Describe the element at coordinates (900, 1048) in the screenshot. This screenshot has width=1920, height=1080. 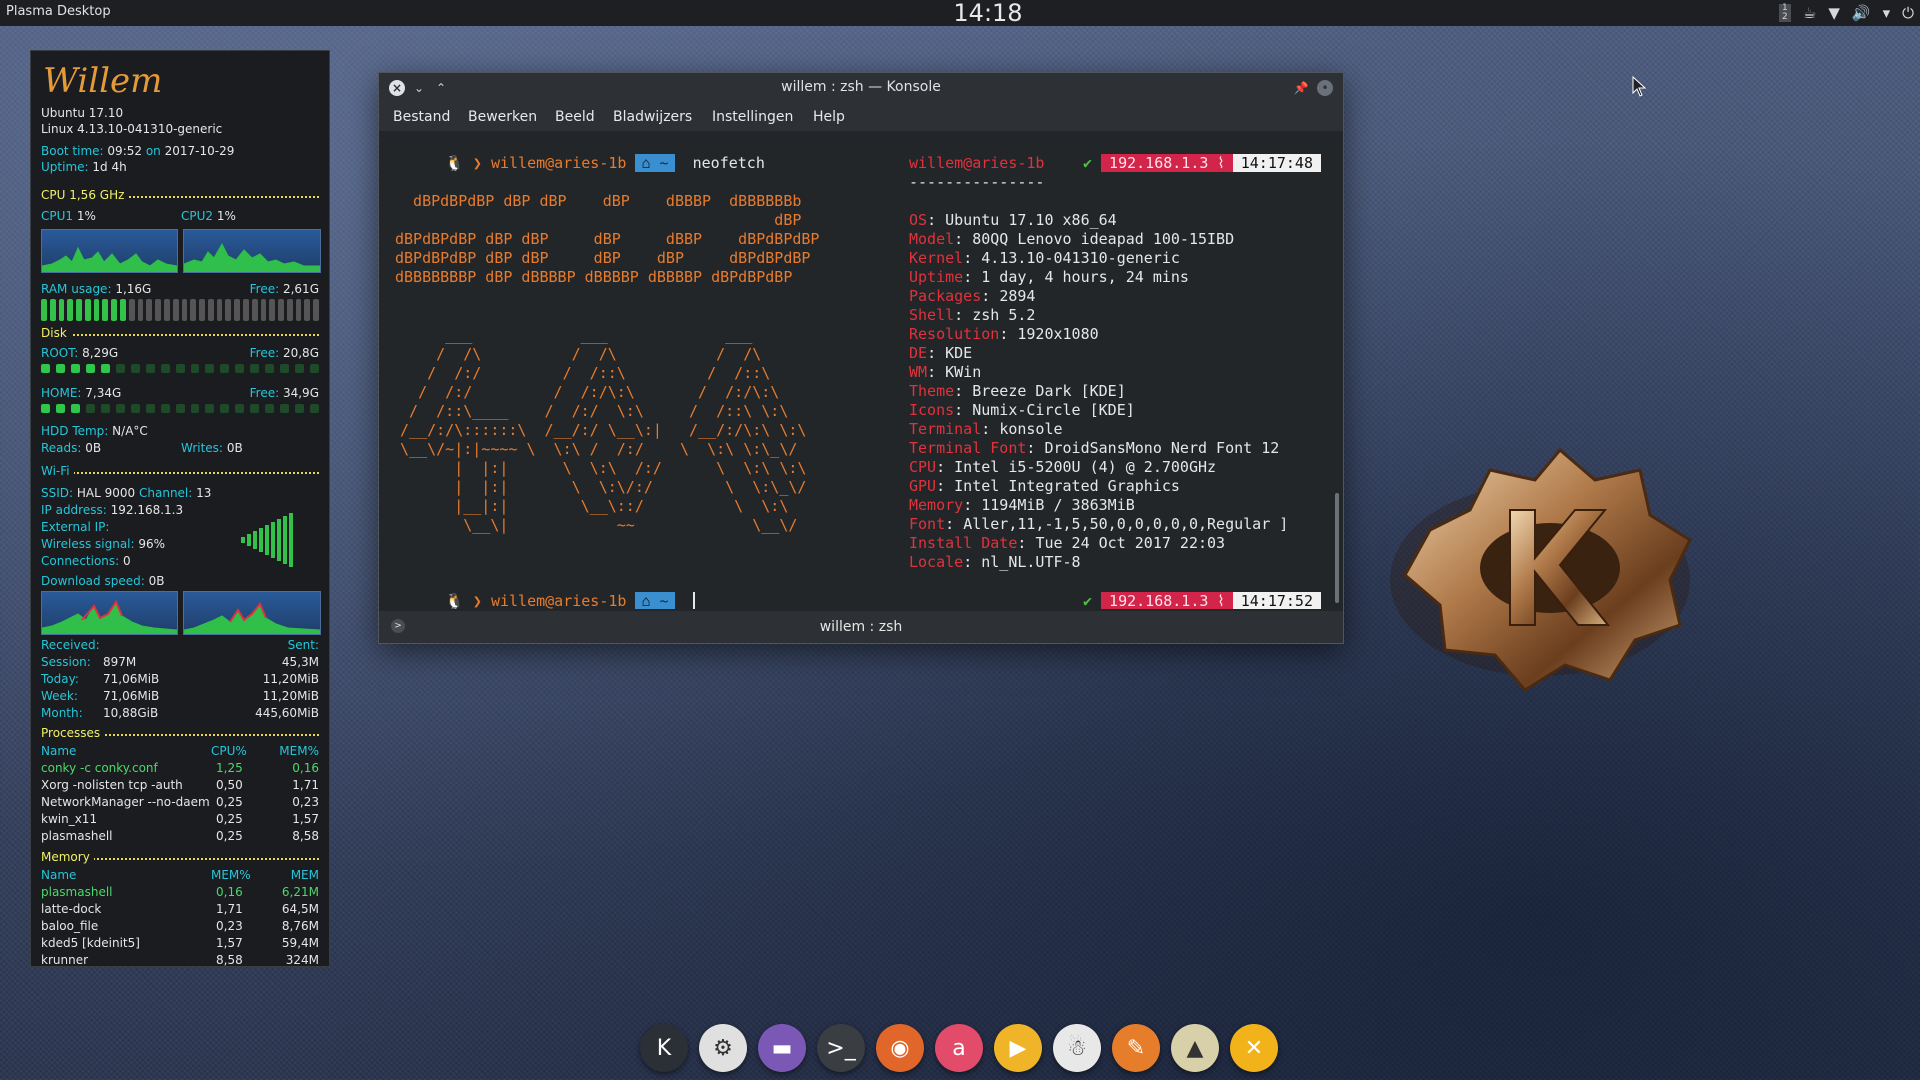
I see `firefox-icon: ◉` at that location.